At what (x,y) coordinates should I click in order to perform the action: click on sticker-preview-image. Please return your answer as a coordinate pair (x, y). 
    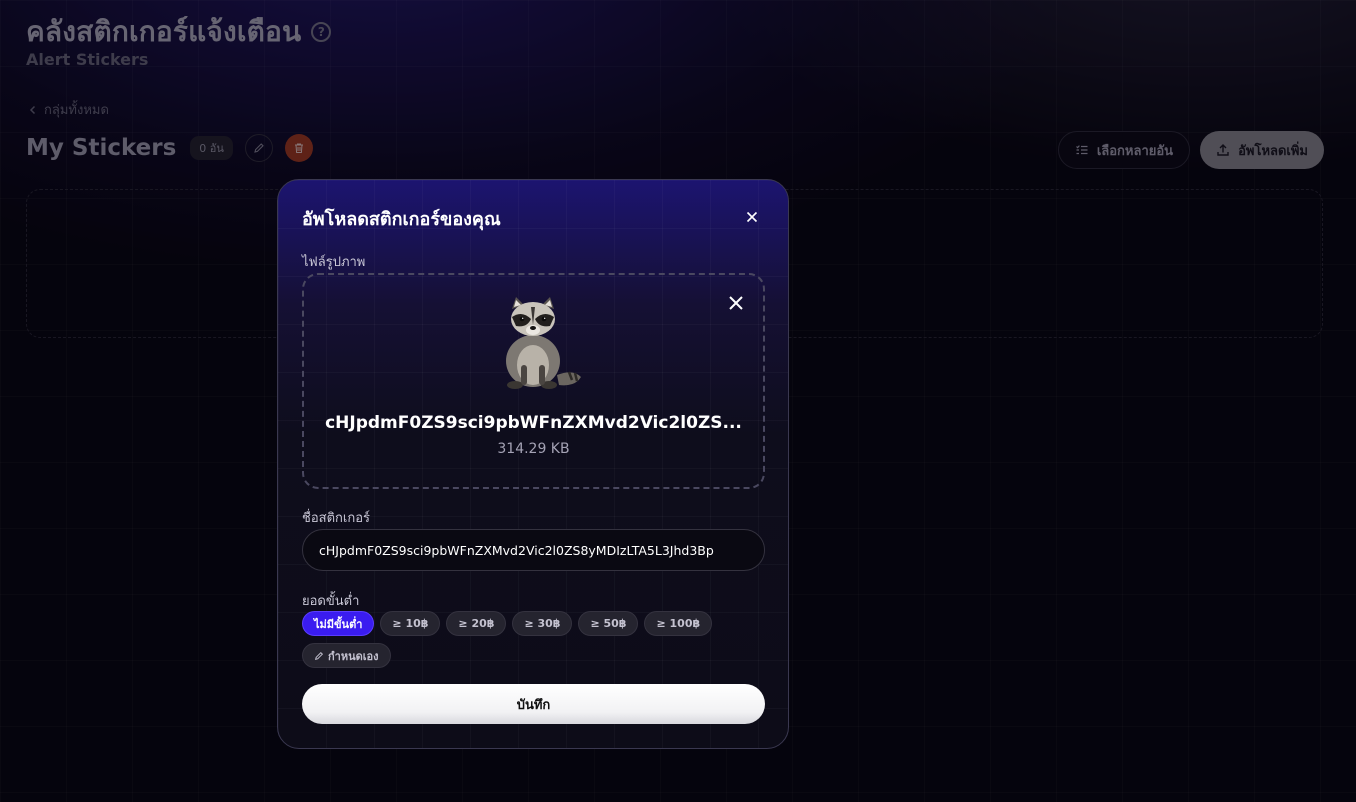
    Looking at the image, I should click on (543, 343).